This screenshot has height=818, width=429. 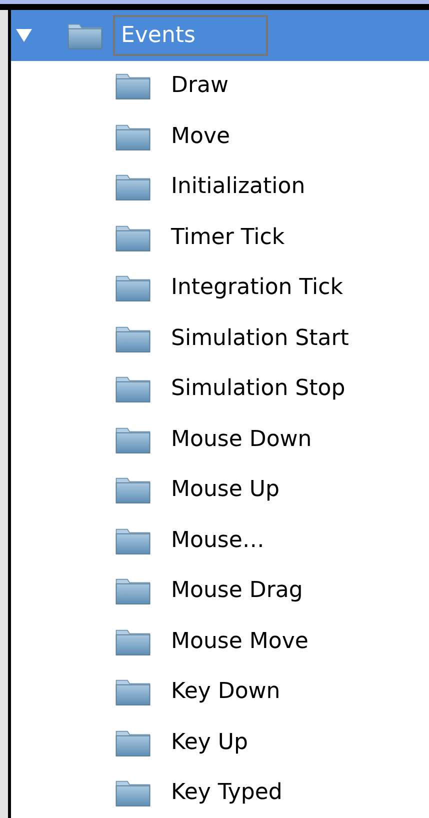 I want to click on tree-item: Key Down, so click(x=220, y=691).